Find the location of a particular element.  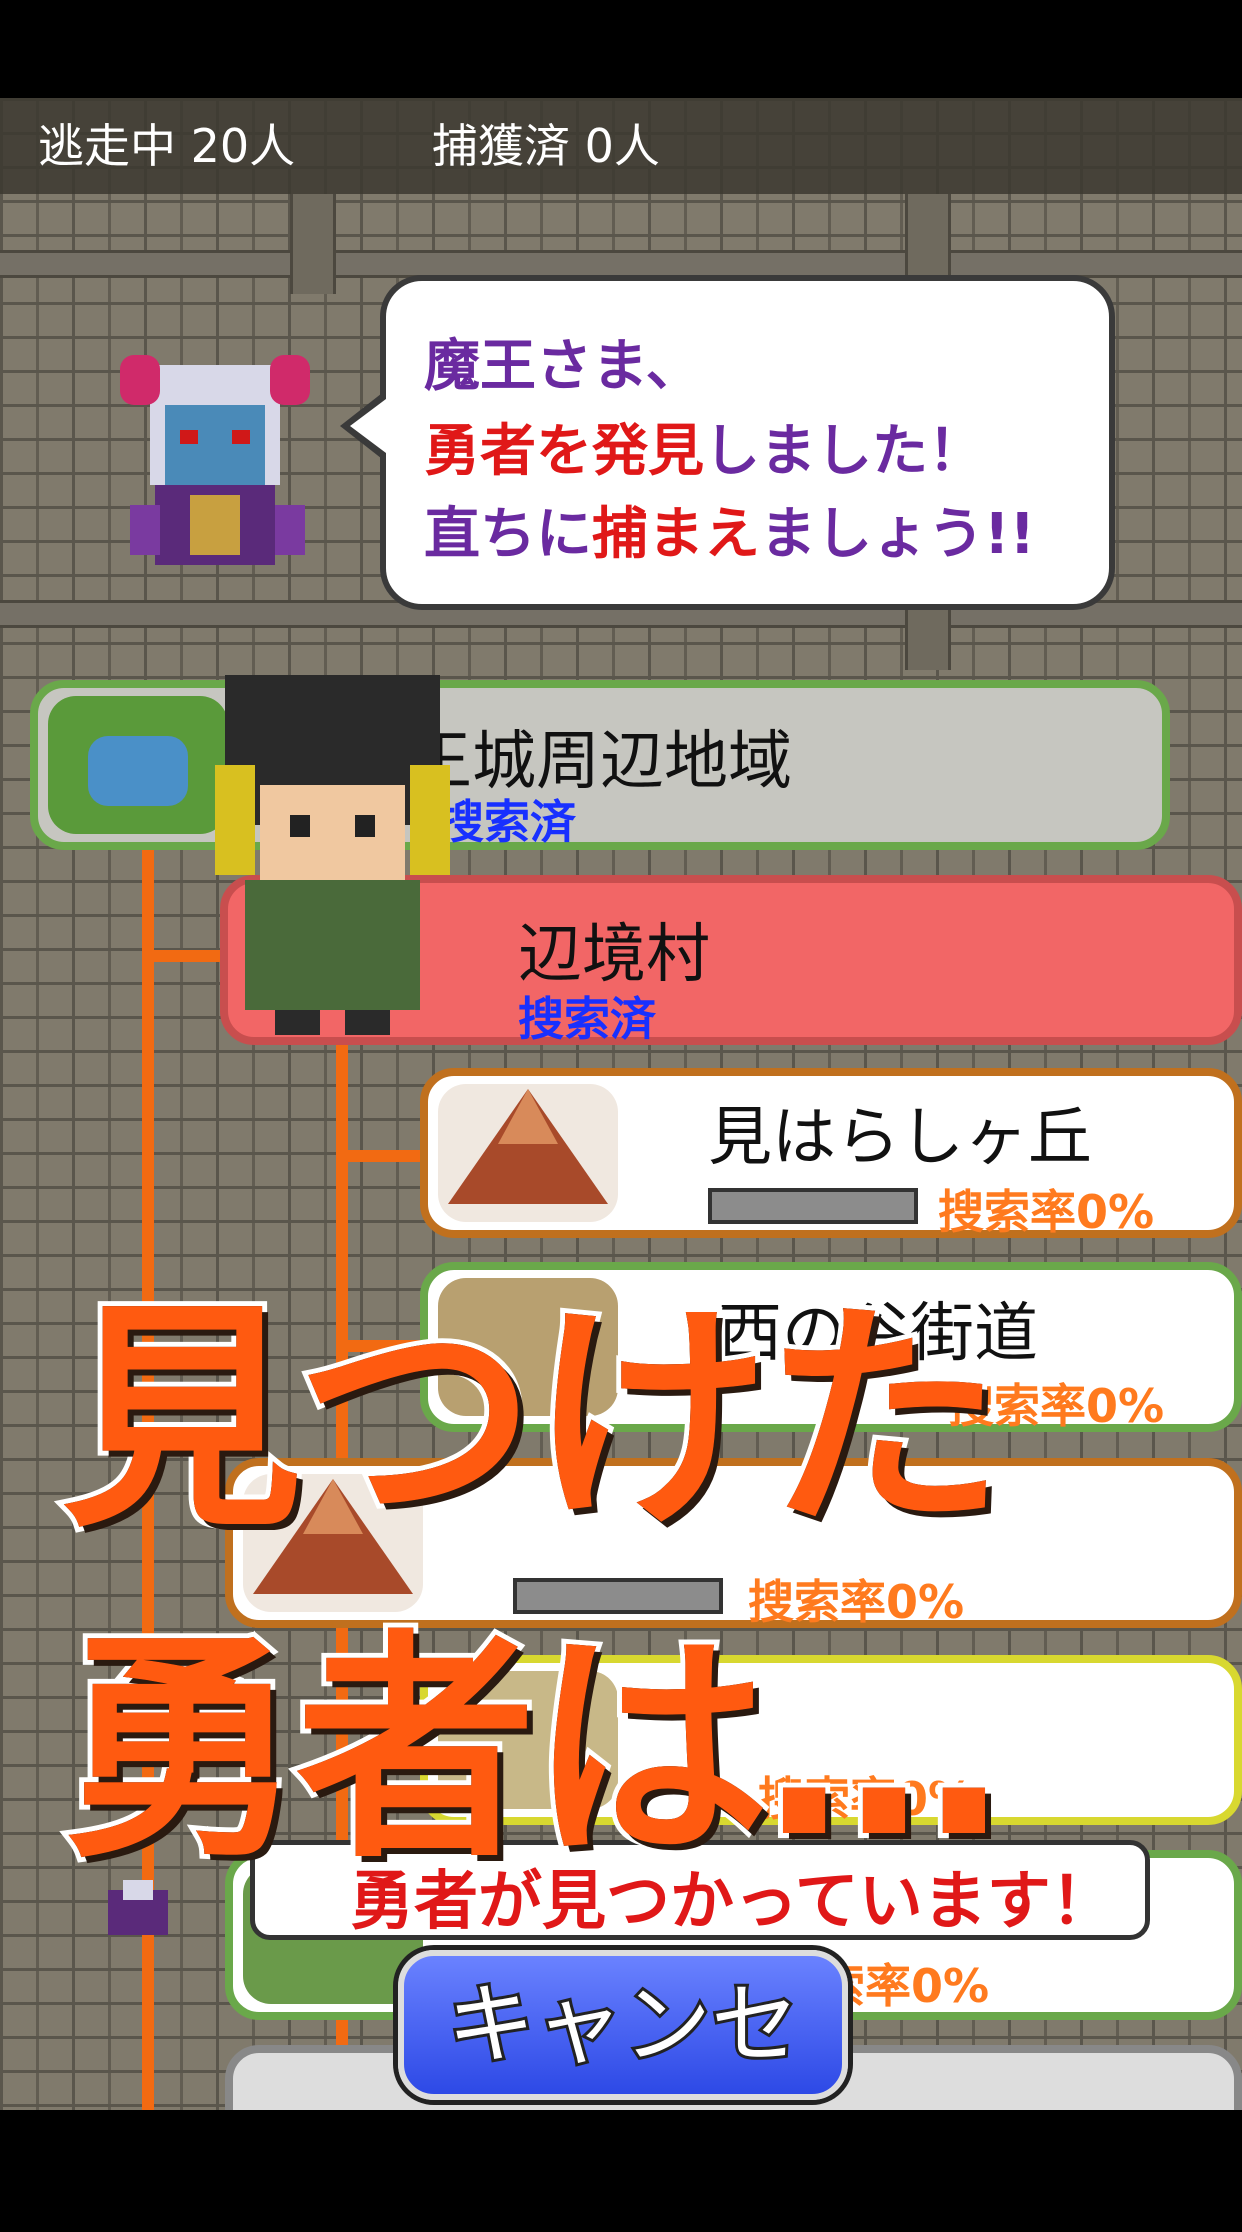

location-name: 辺境村 is located at coordinates (614, 955).